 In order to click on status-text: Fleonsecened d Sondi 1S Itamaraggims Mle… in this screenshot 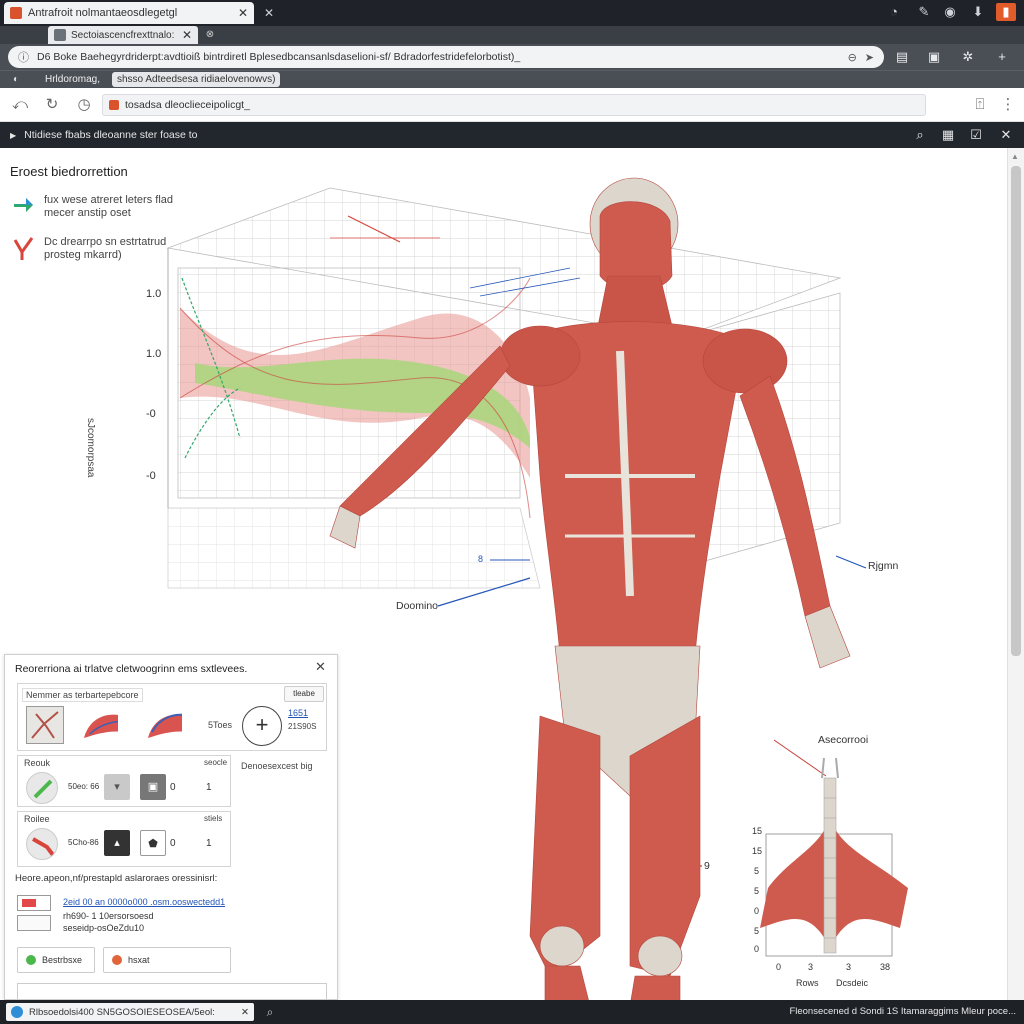, I will do `click(902, 1011)`.